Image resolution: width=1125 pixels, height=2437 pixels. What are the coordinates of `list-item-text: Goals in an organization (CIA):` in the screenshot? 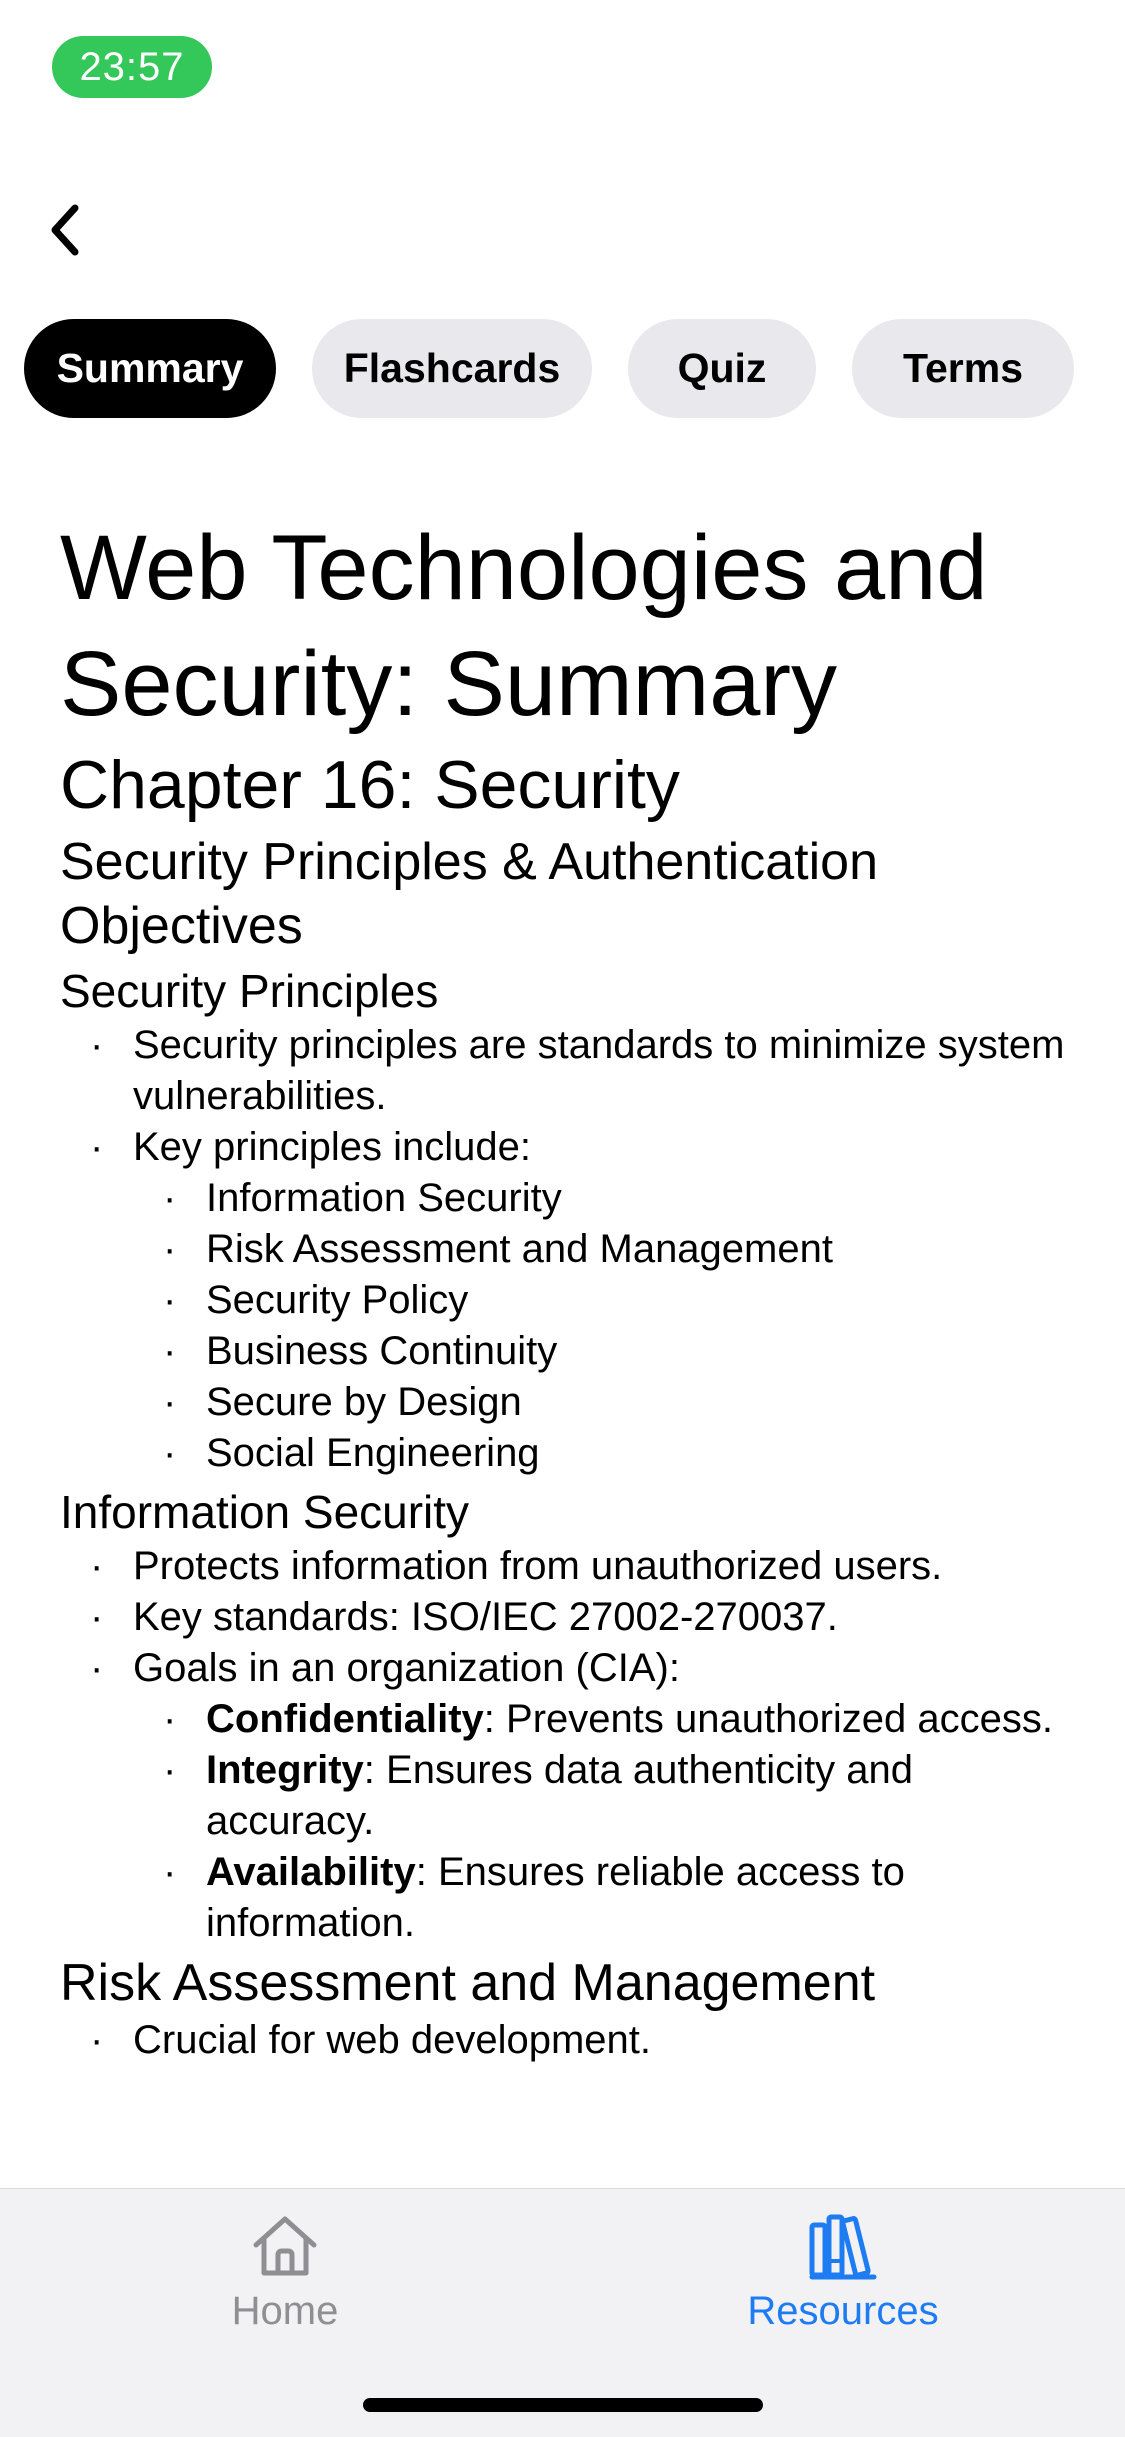 It's located at (406, 1668).